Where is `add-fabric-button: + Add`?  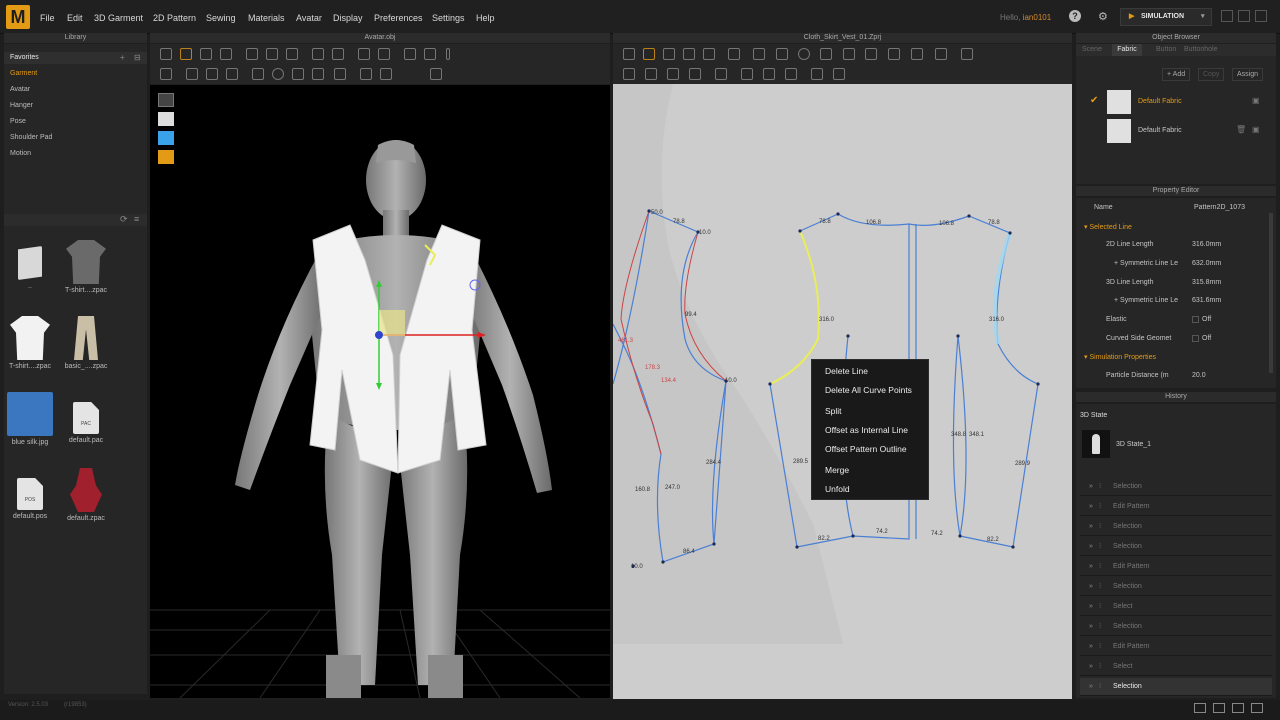
add-fabric-button: + Add is located at coordinates (1176, 74).